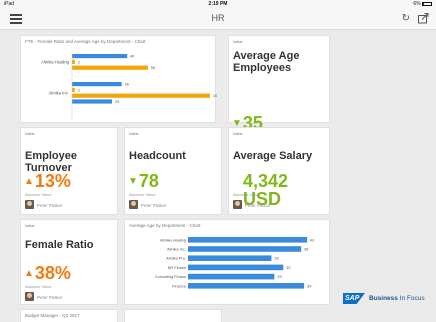  I want to click on brand-text-rest: In Focus, so click(411, 298).